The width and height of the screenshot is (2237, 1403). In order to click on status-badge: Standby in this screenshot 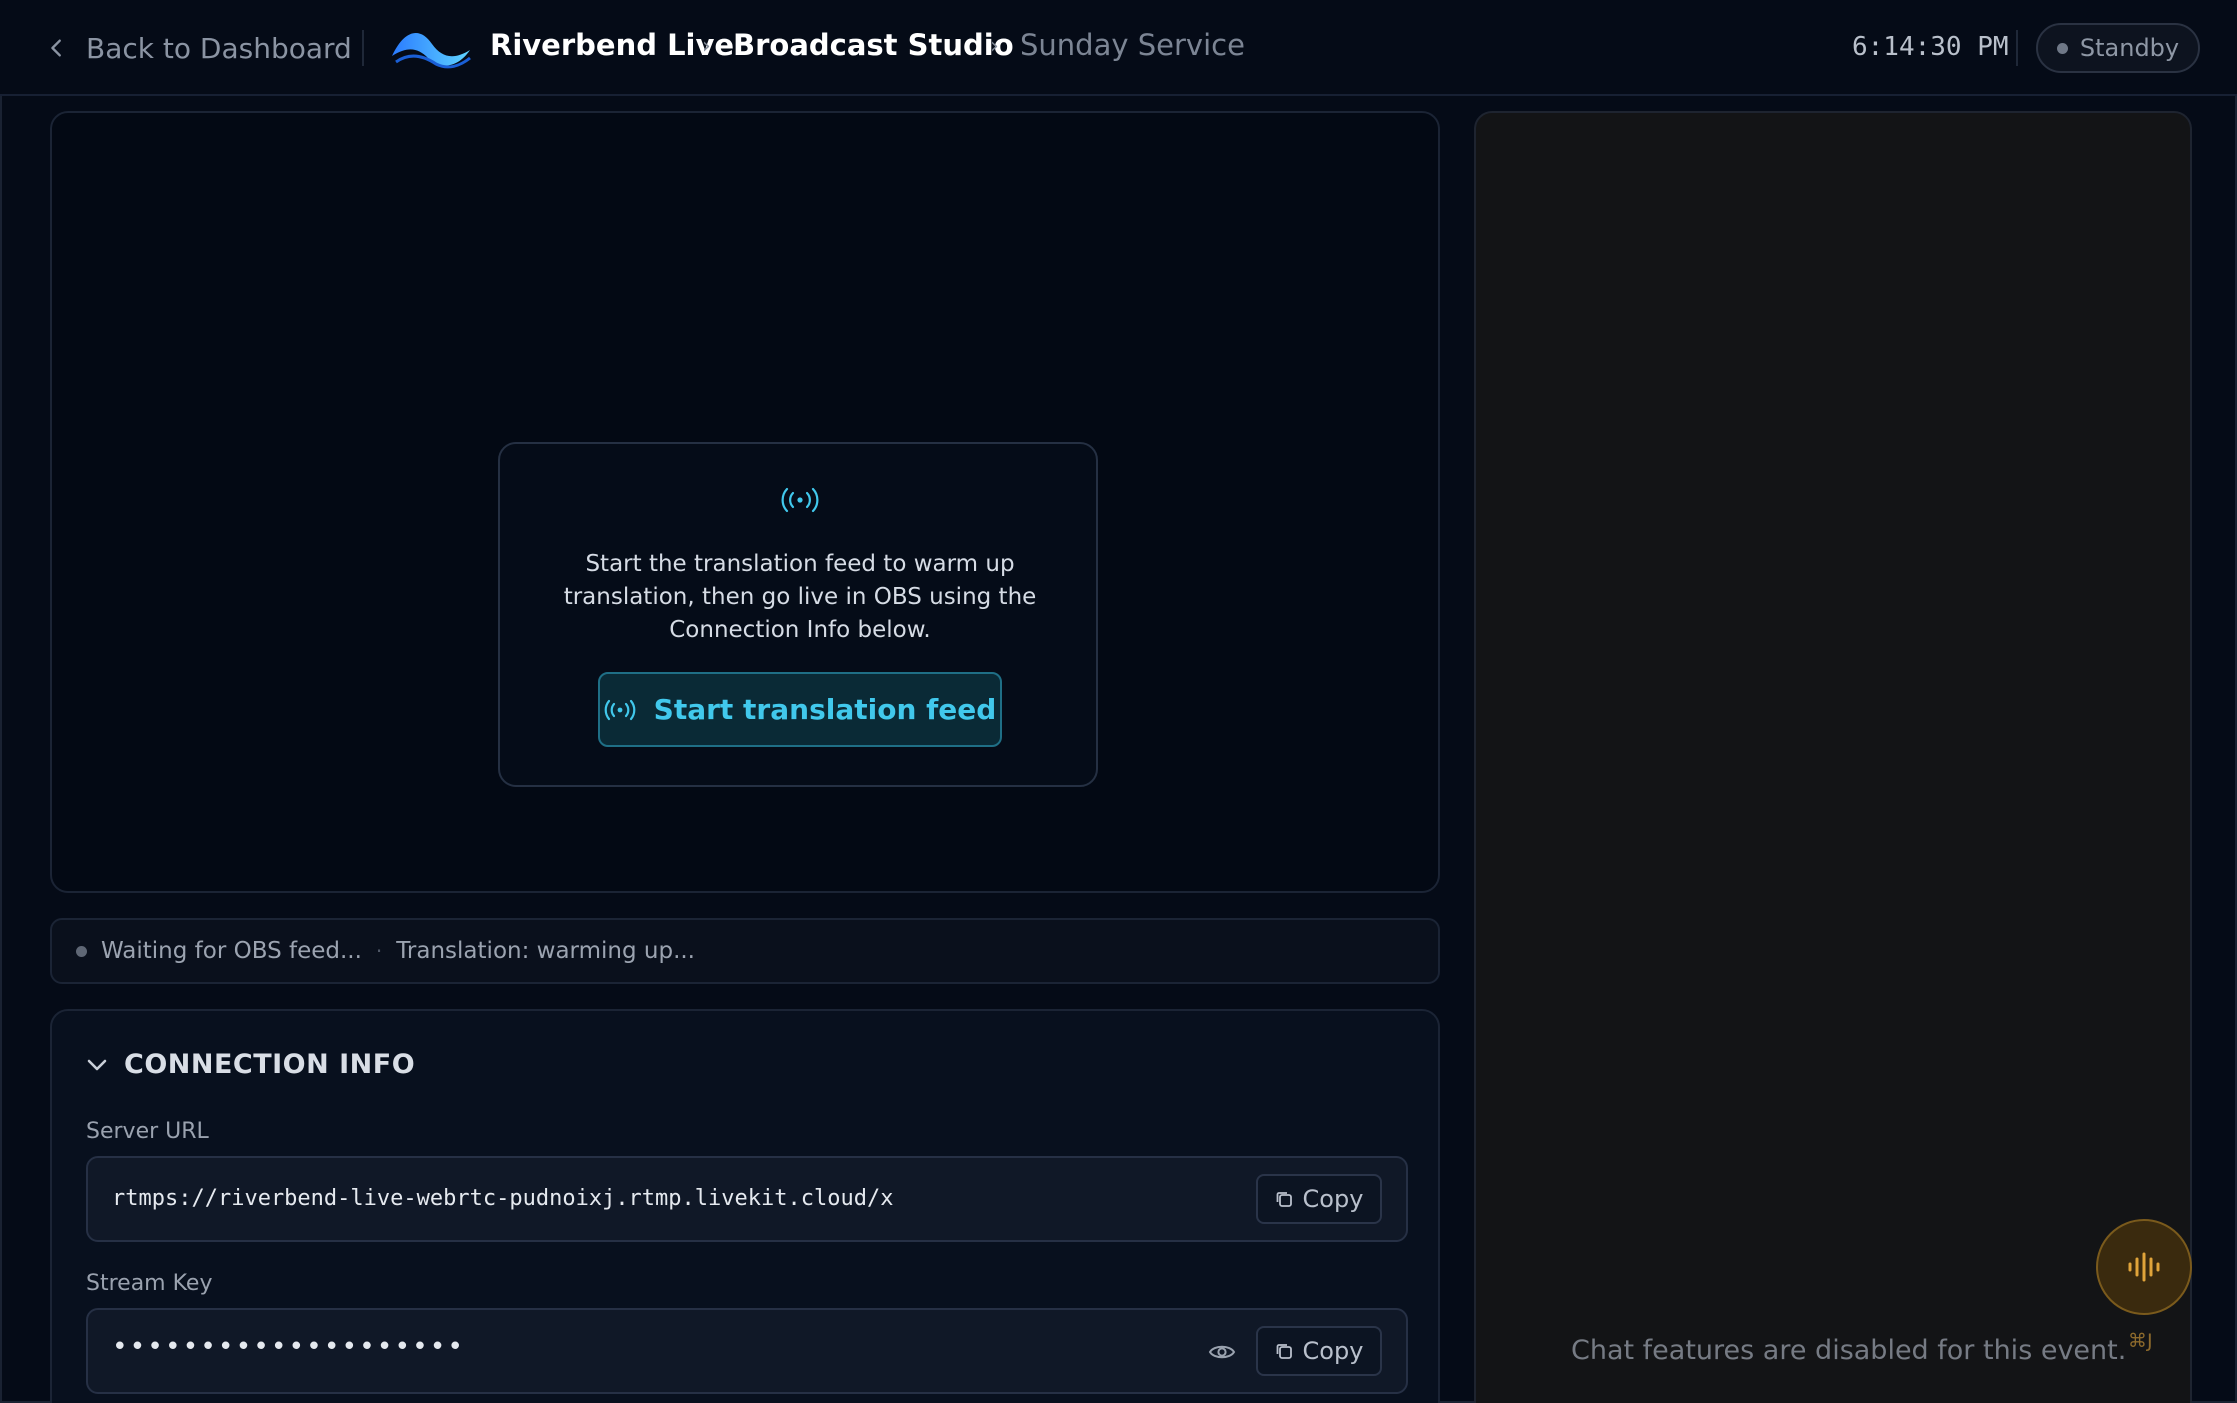, I will do `click(2118, 48)`.